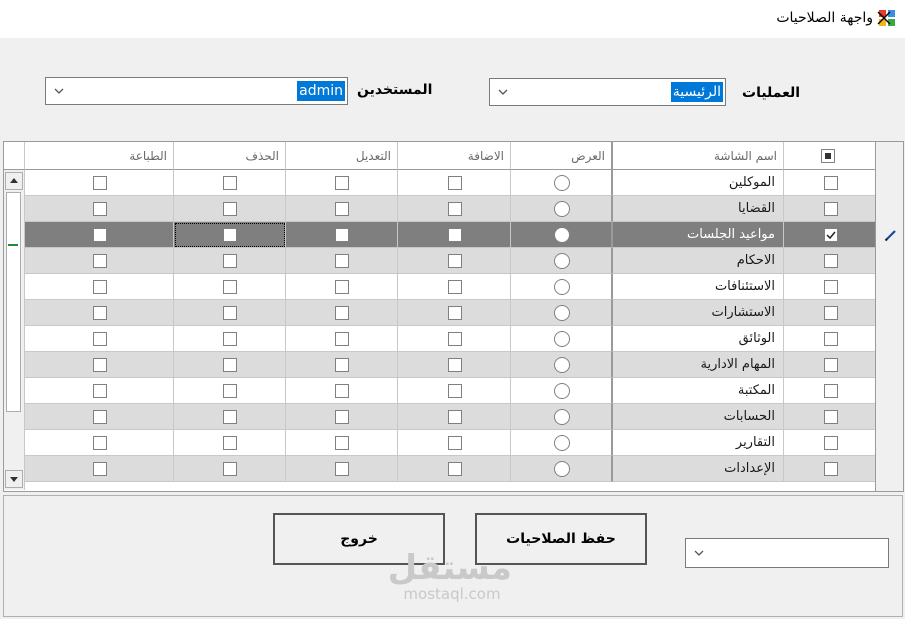 This screenshot has height=619, width=905. I want to click on operations-combo: الرئيسية, so click(607, 92).